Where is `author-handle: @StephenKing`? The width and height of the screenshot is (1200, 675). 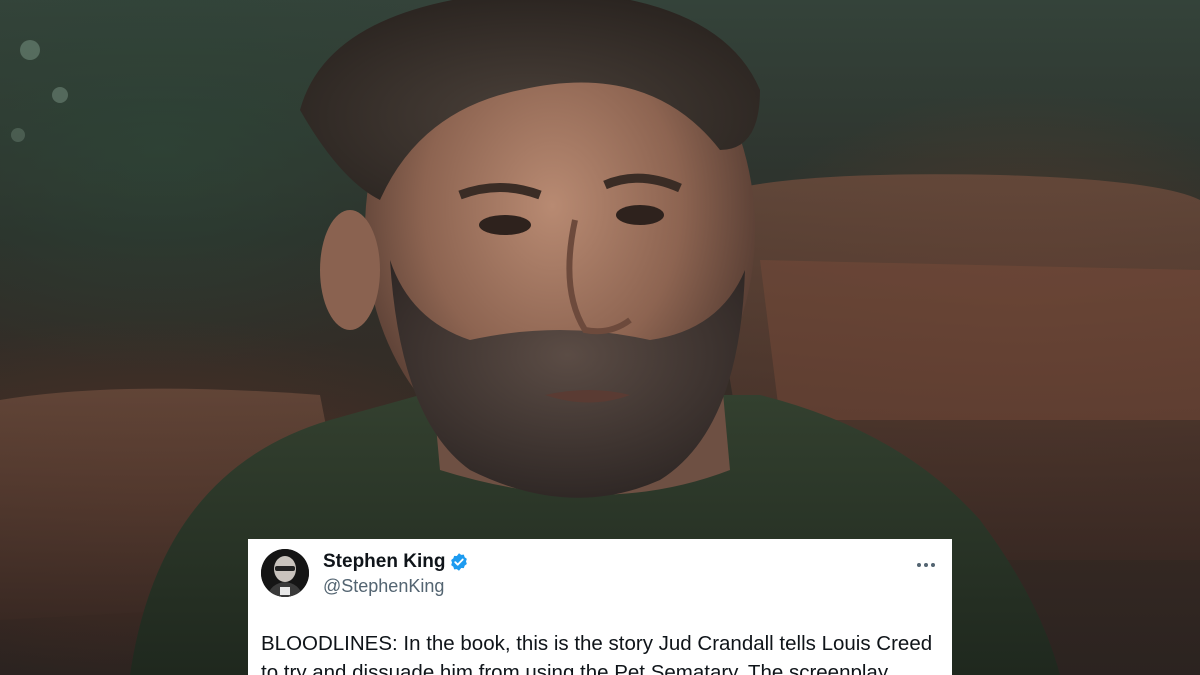
author-handle: @StephenKing is located at coordinates (396, 586).